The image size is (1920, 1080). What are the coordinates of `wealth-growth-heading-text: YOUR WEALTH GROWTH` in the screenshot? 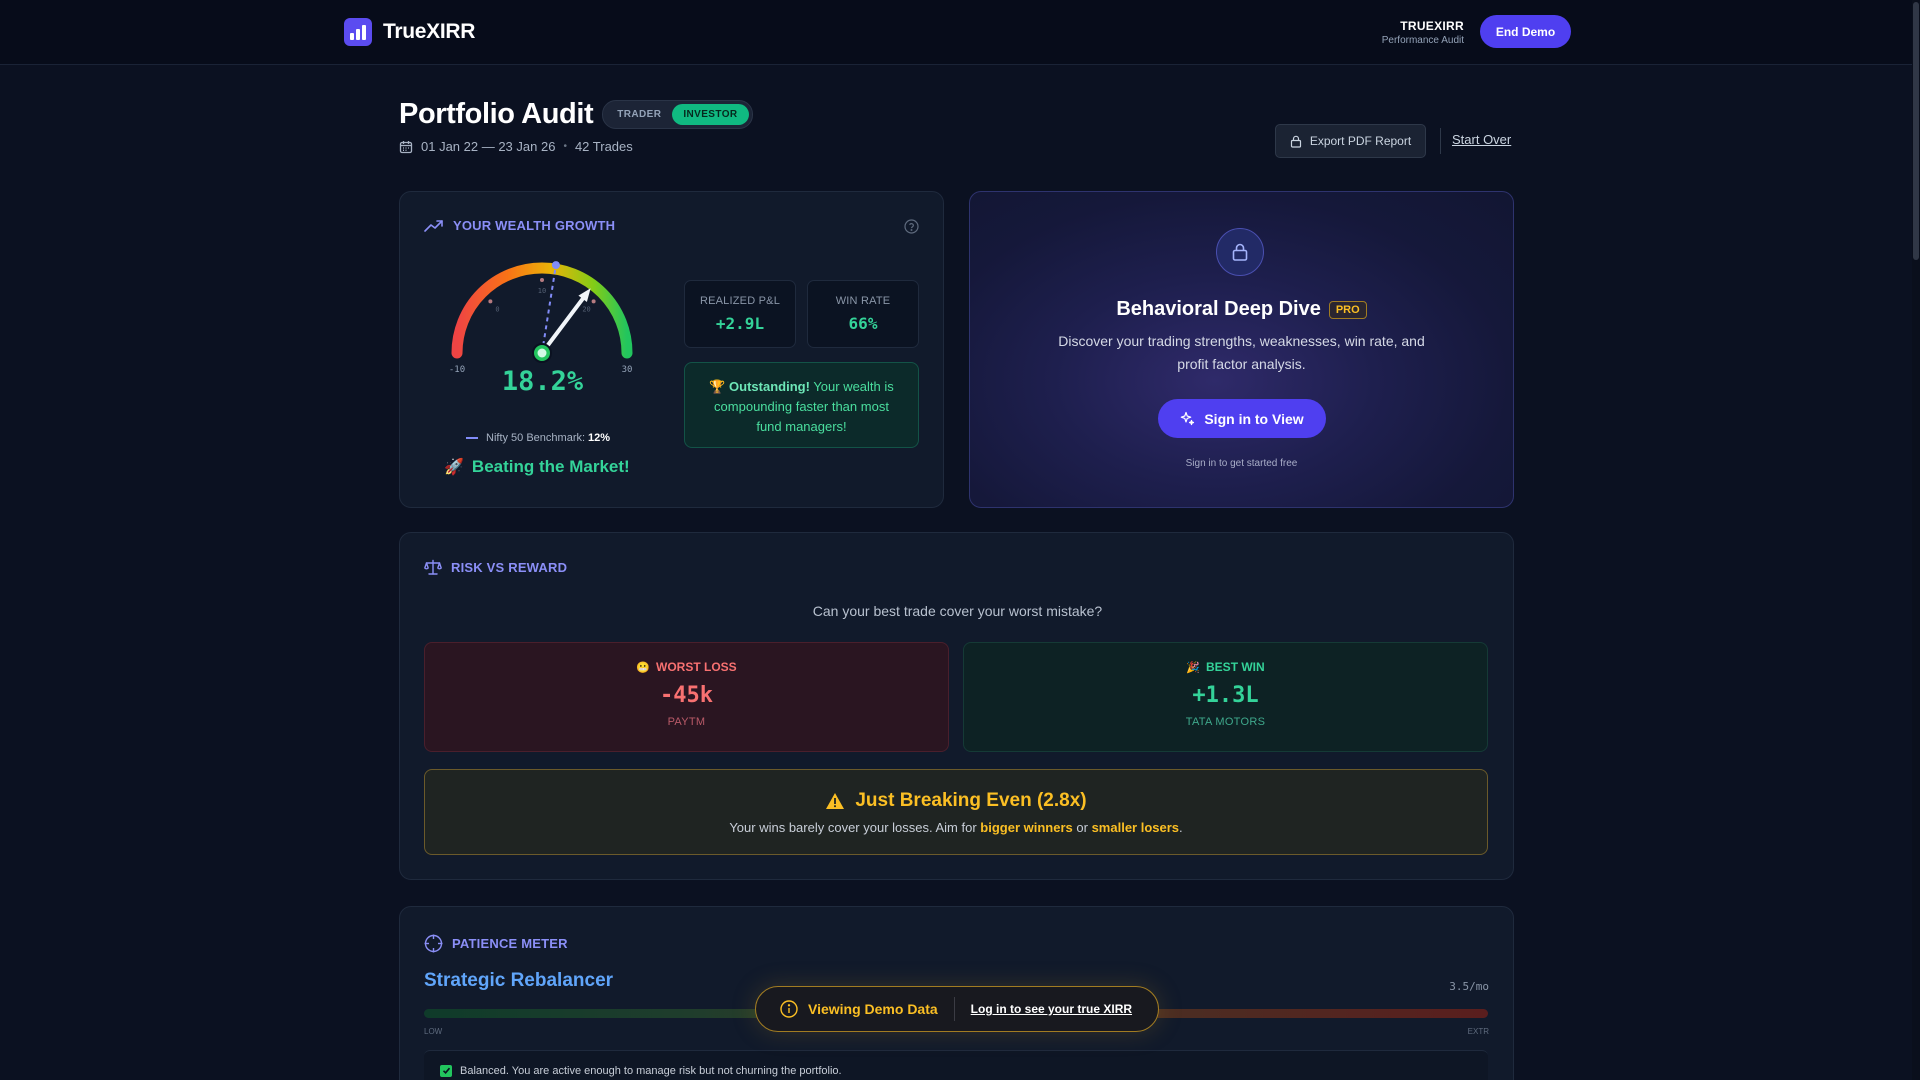 It's located at (534, 225).